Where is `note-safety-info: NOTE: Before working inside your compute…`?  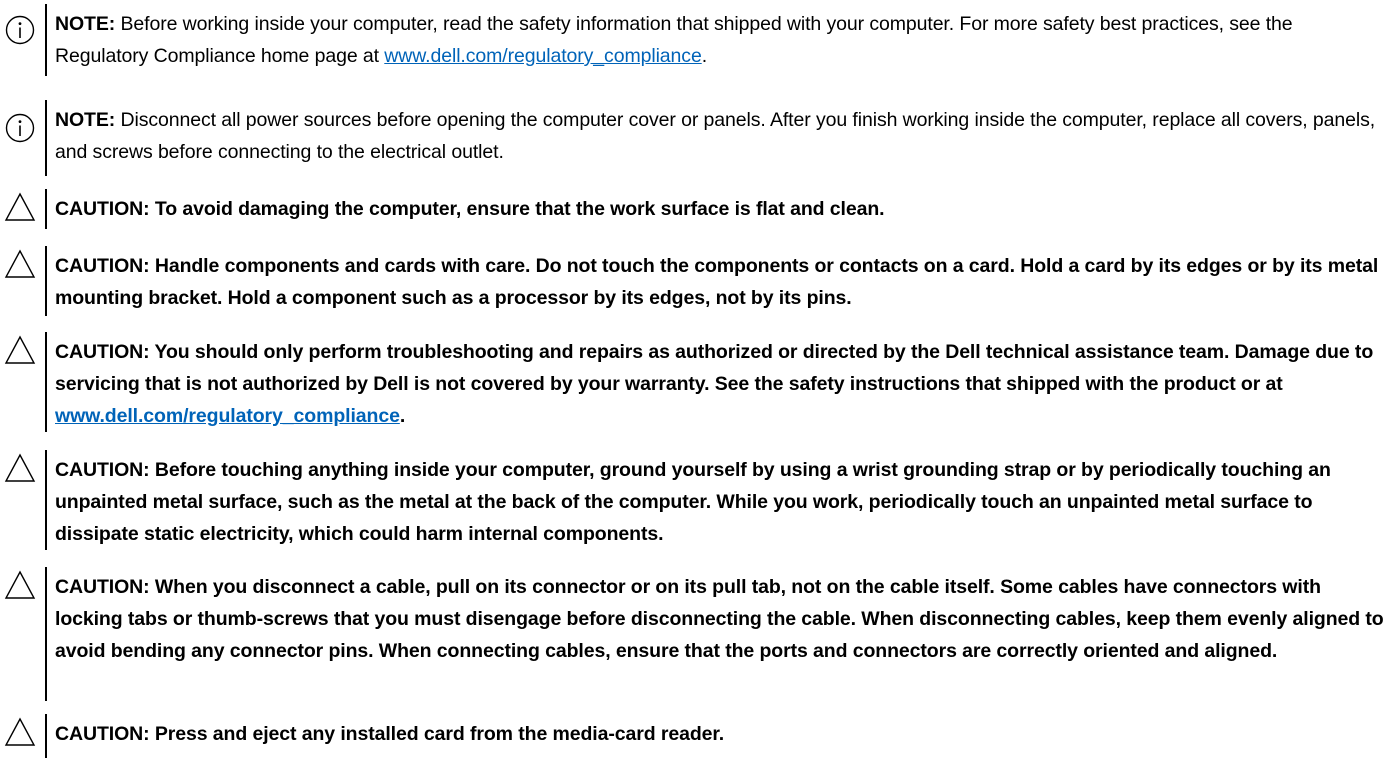 note-safety-info: NOTE: Before working inside your compute… is located at coordinates (698, 40).